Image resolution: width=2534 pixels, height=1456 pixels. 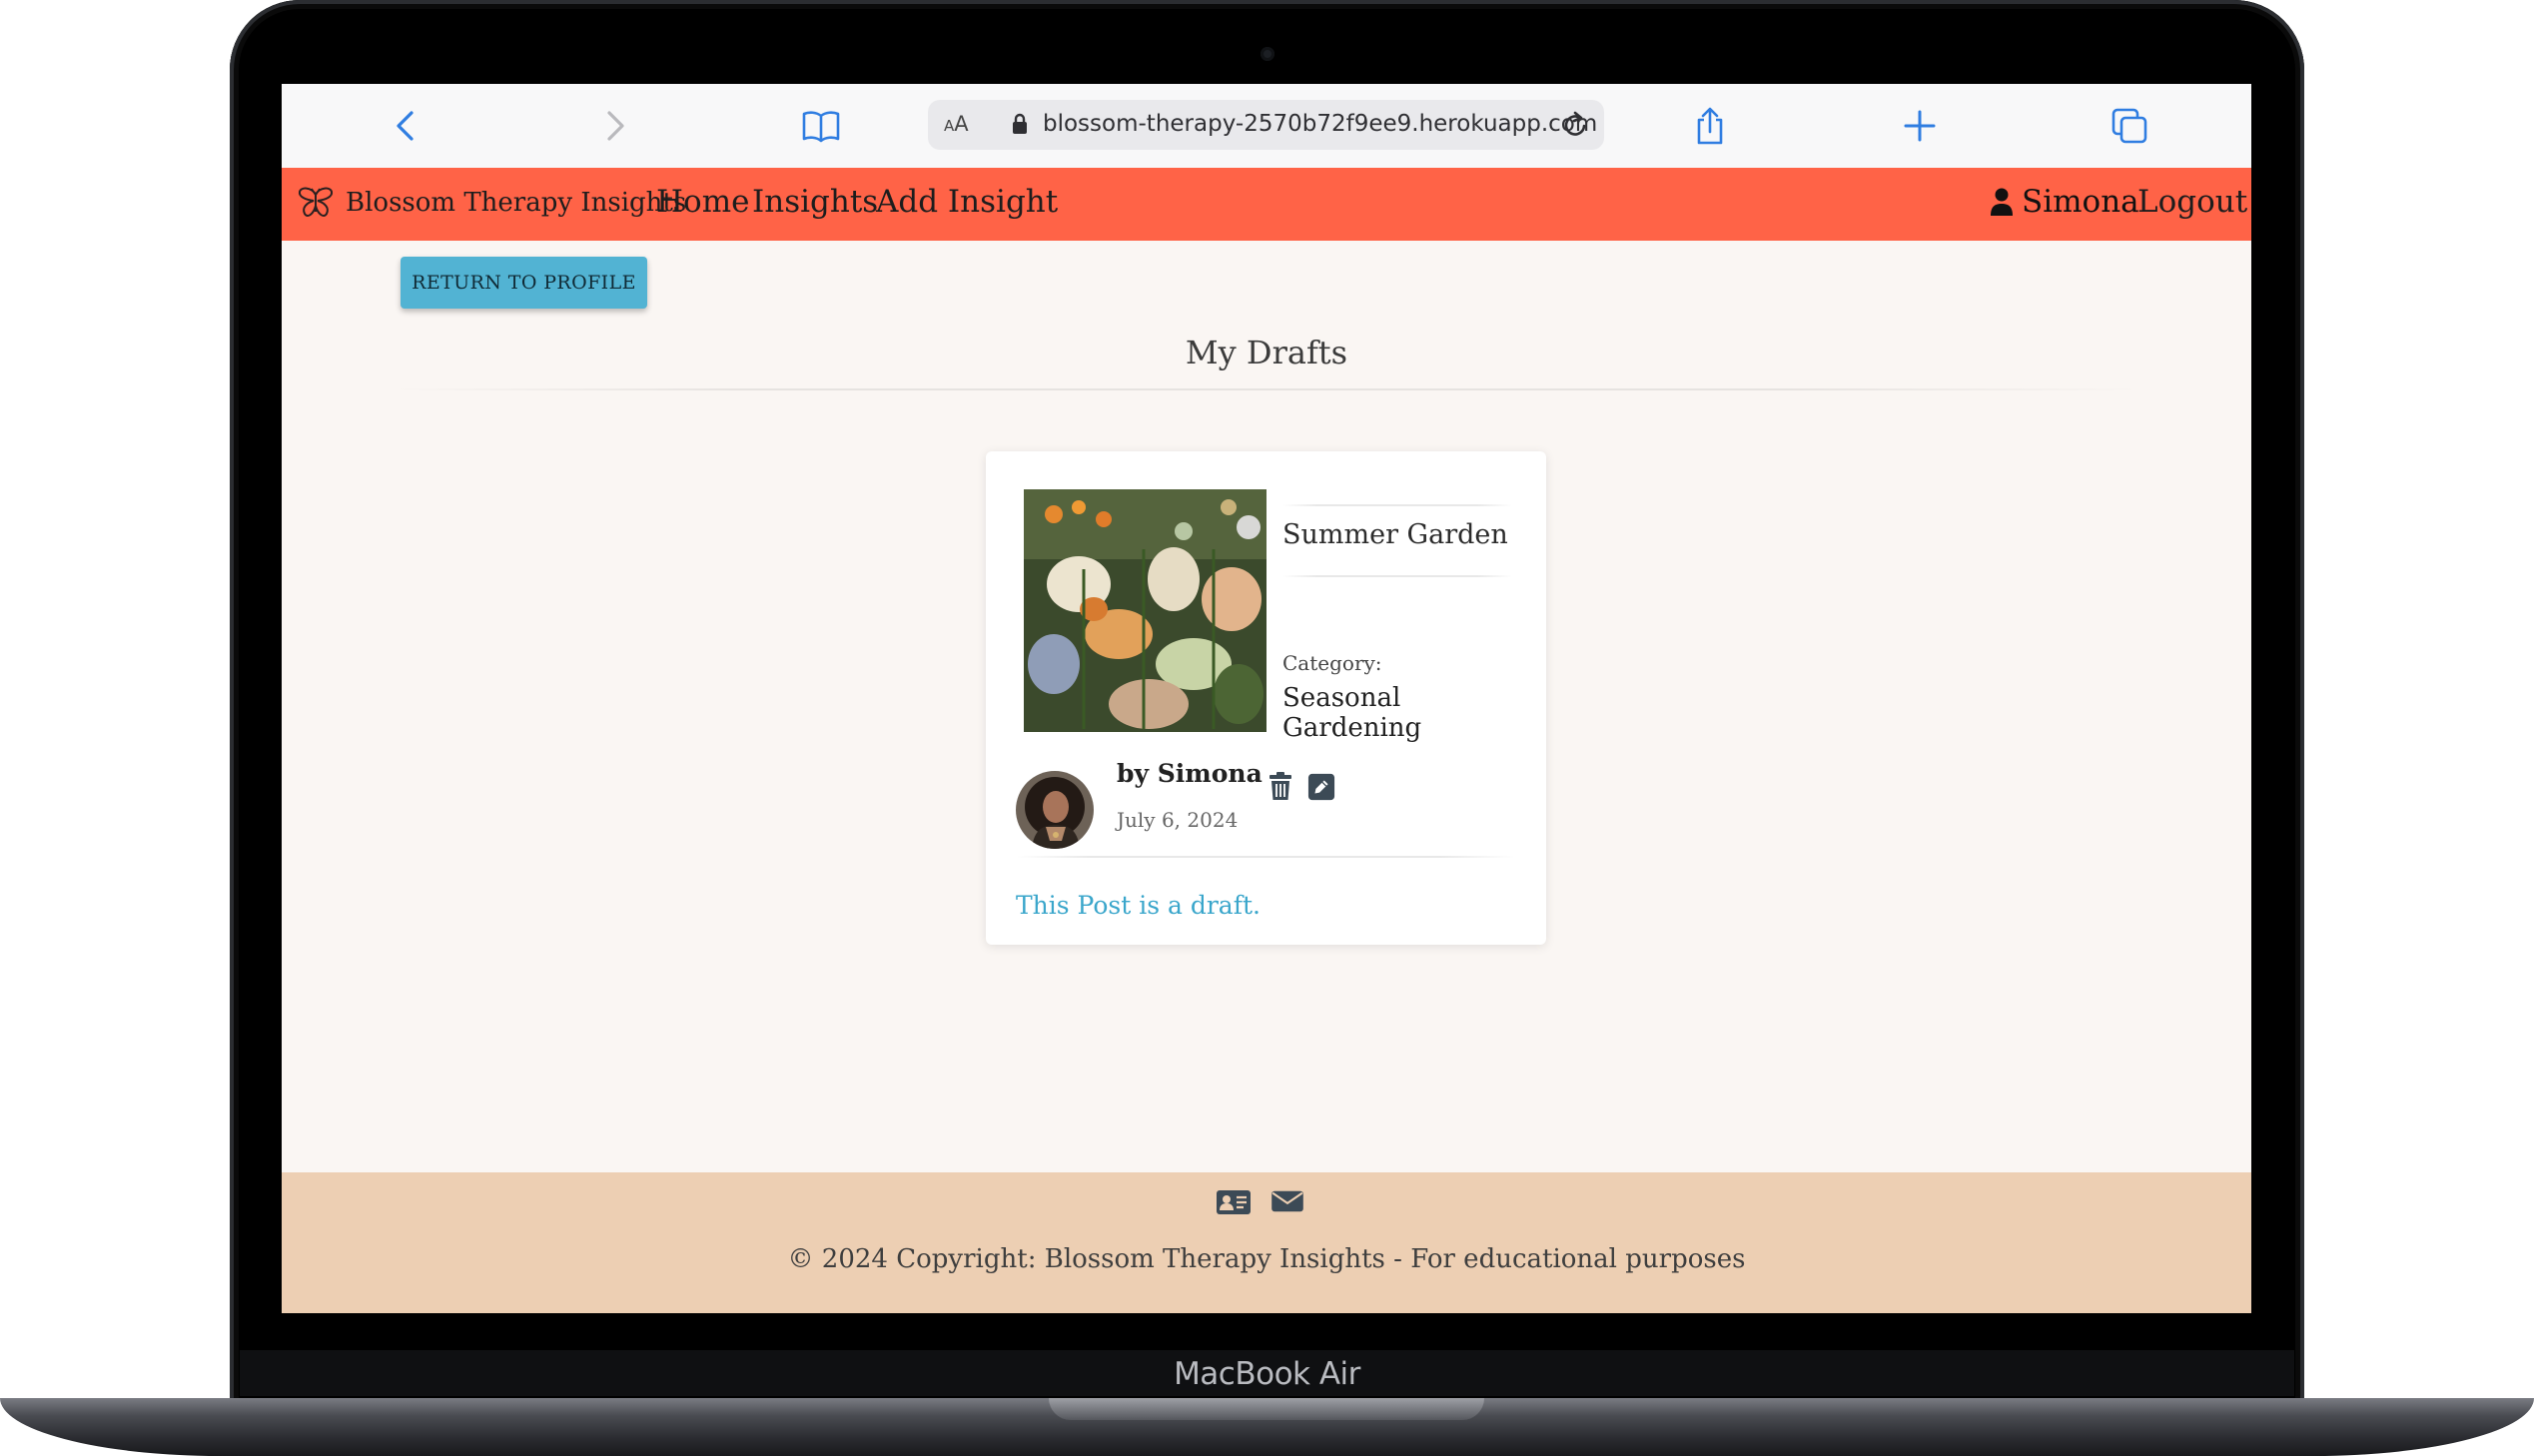 I want to click on new-tab-icon, so click(x=1920, y=126).